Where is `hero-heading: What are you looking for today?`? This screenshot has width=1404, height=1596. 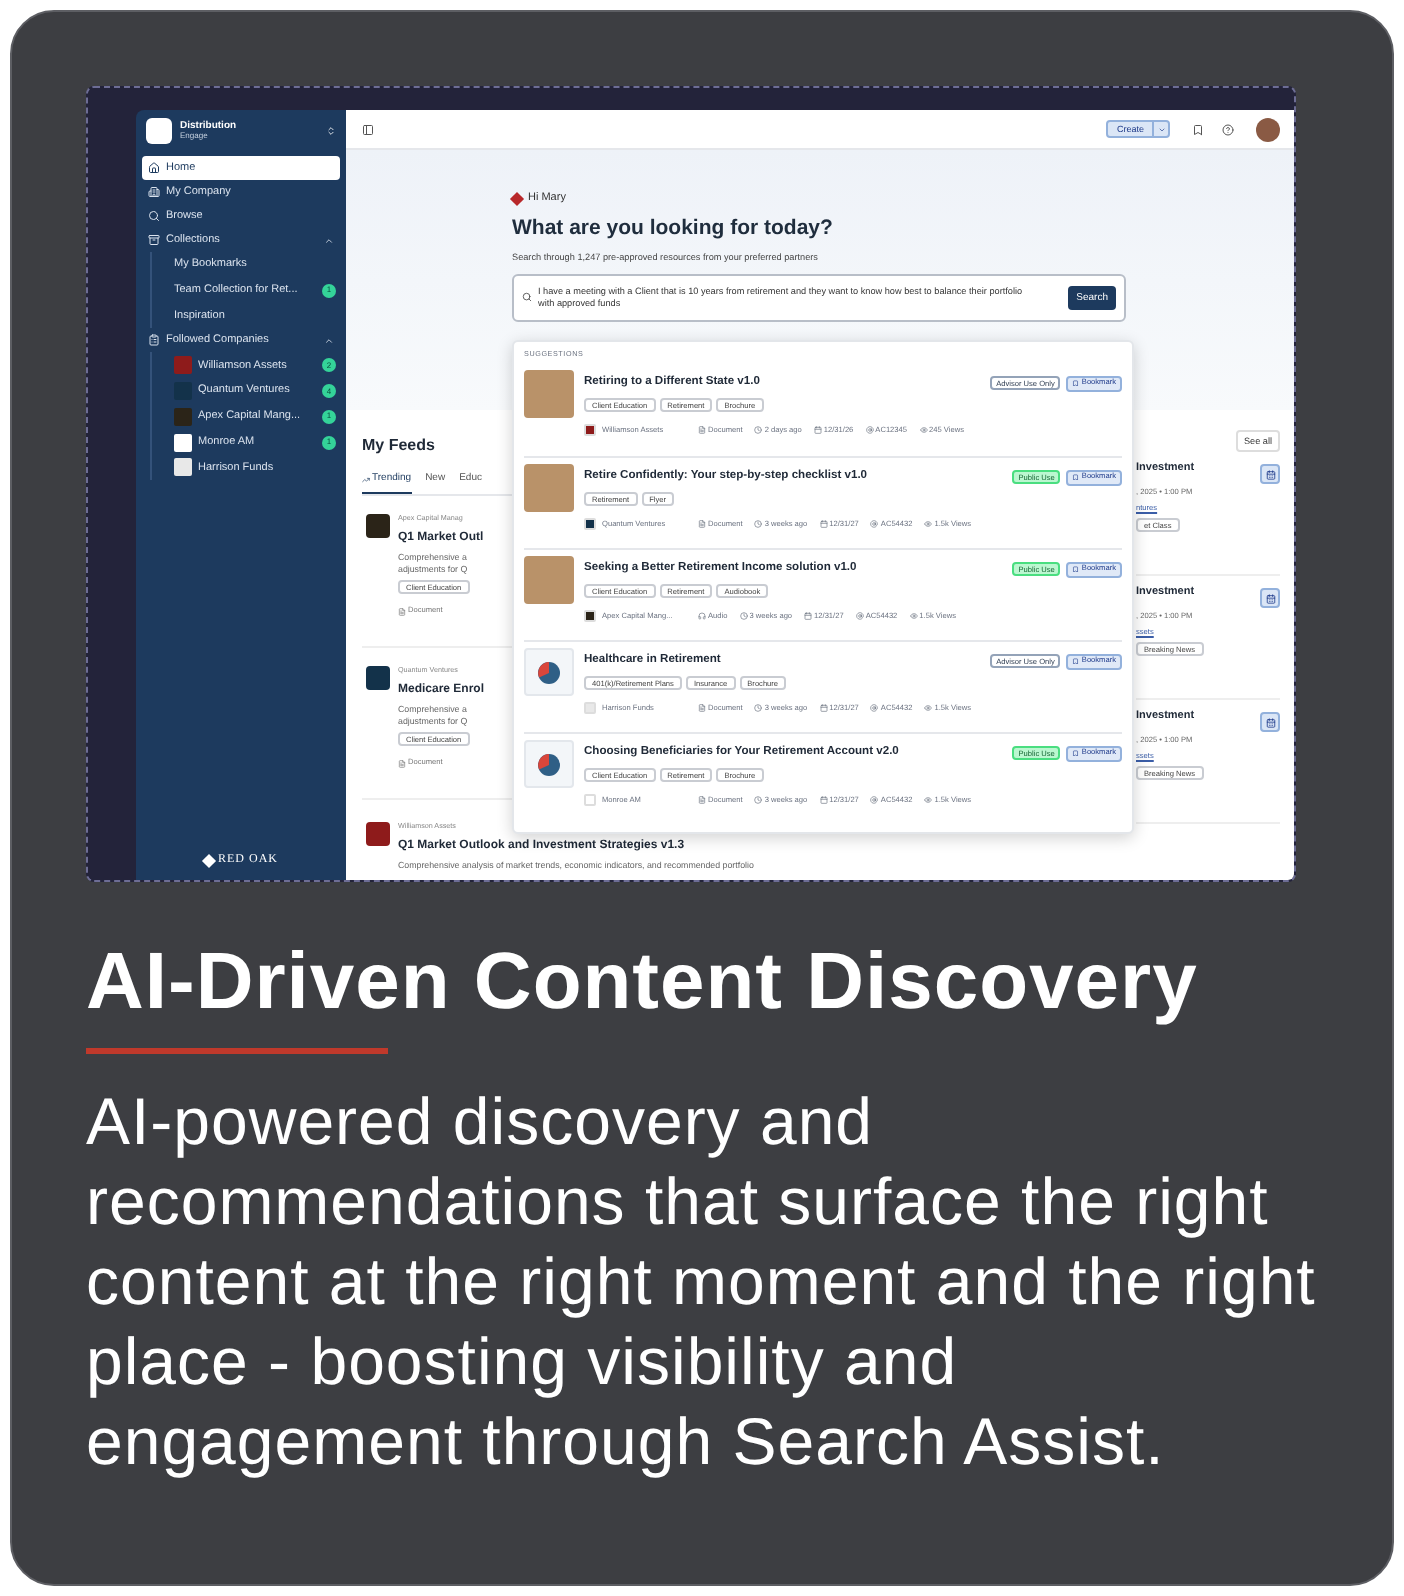
hero-heading: What are you looking for today? is located at coordinates (673, 229).